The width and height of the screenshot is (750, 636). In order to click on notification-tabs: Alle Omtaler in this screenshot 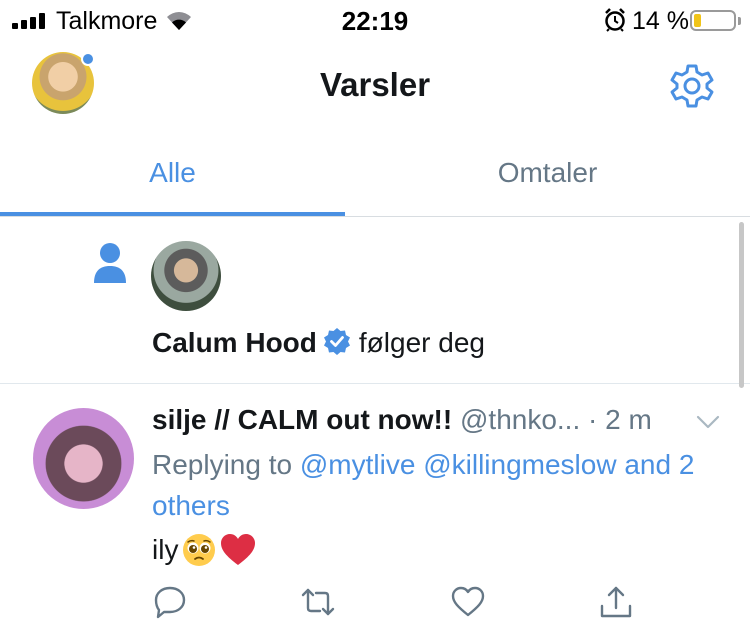, I will do `click(375, 173)`.